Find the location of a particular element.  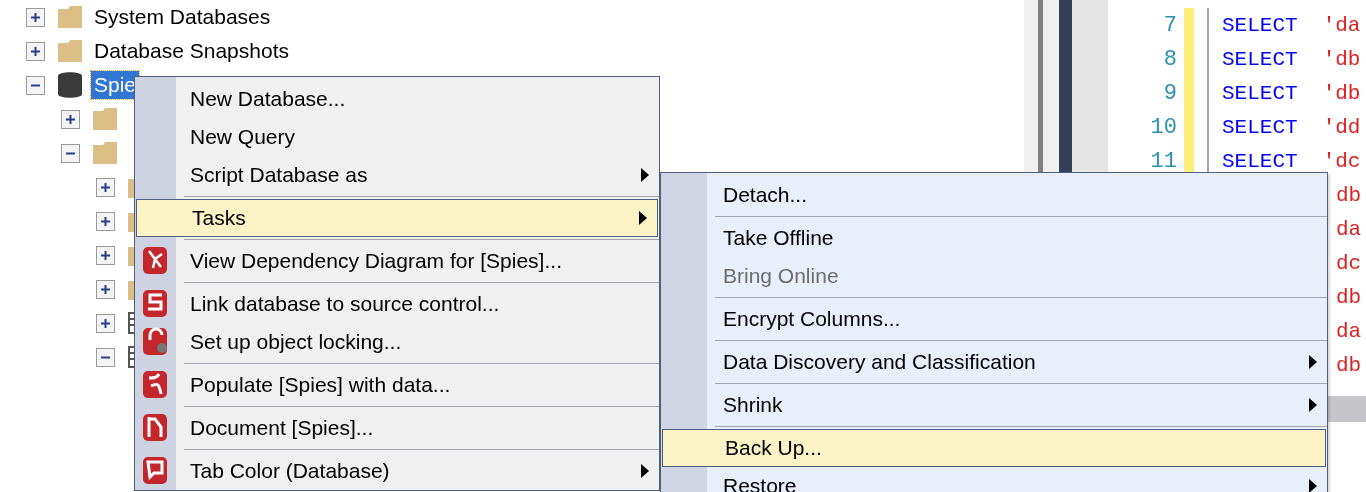

sql-string: 'dd is located at coordinates (1341, 127).